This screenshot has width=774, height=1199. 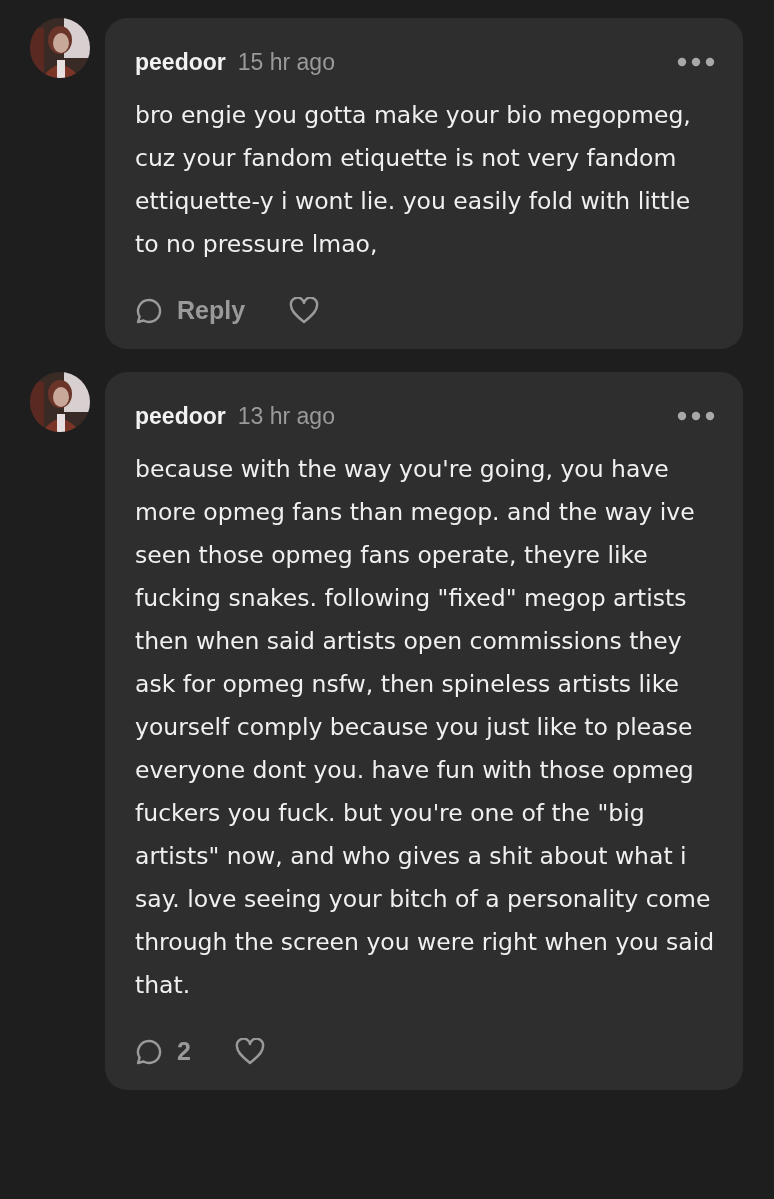 What do you see at coordinates (286, 416) in the screenshot?
I see `timestamp: 13 hr ago` at bounding box center [286, 416].